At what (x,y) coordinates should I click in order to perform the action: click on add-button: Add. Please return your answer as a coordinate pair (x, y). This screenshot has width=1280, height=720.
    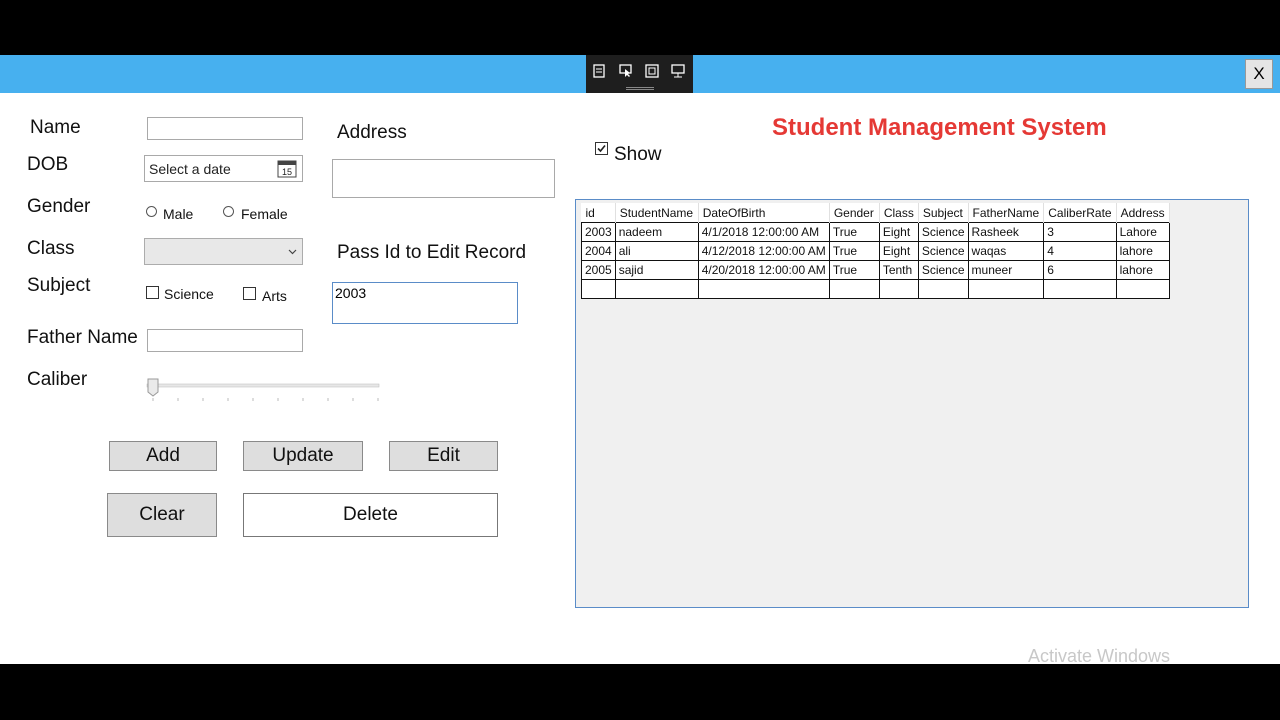
    Looking at the image, I should click on (163, 456).